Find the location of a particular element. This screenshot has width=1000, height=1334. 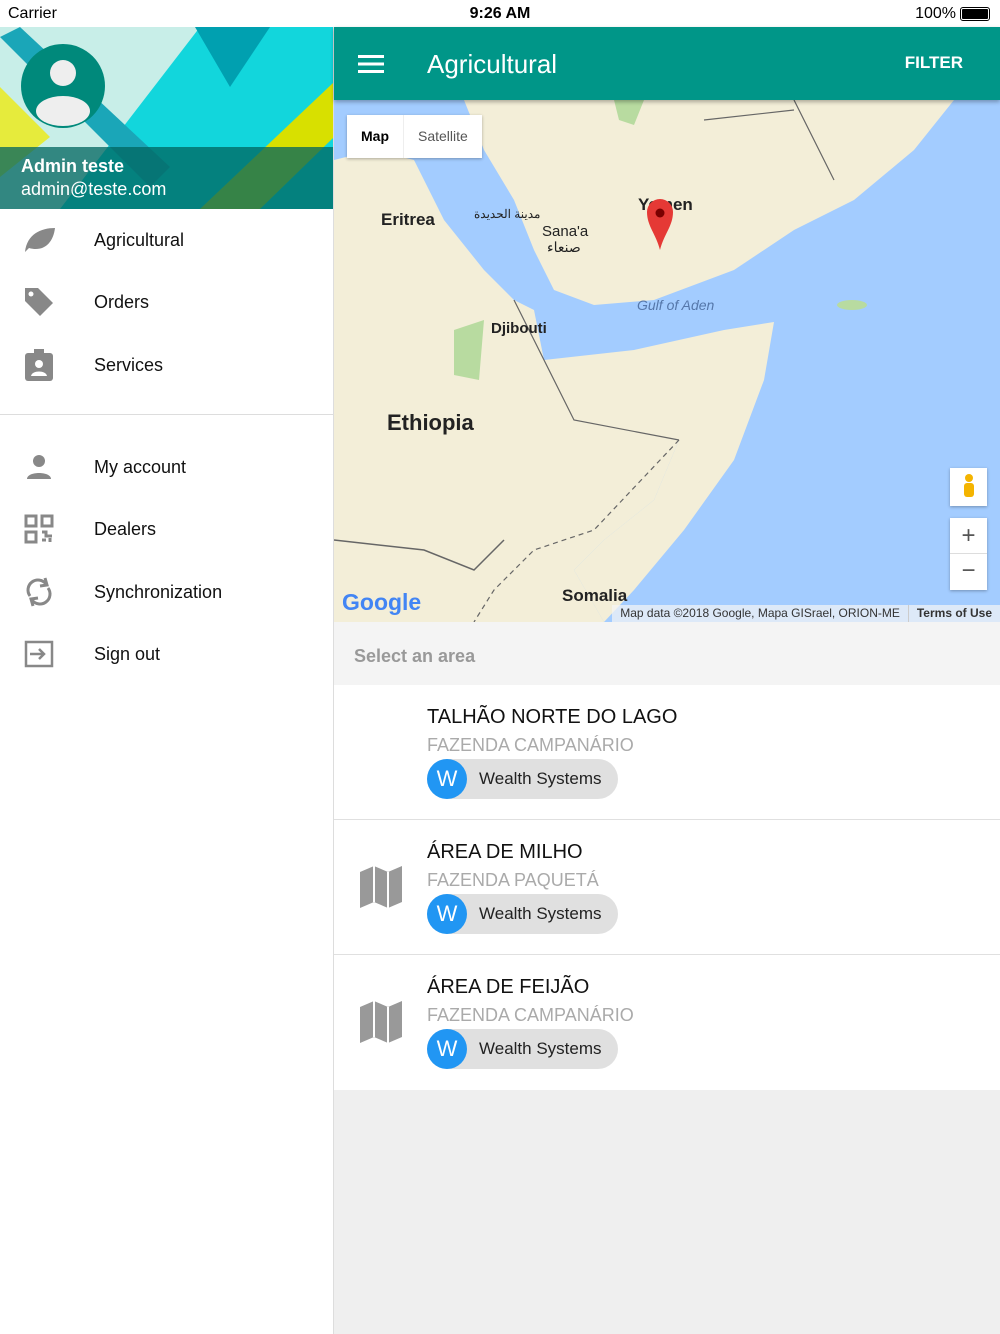

area-name: ÁREA DE MILHO is located at coordinates (505, 852).